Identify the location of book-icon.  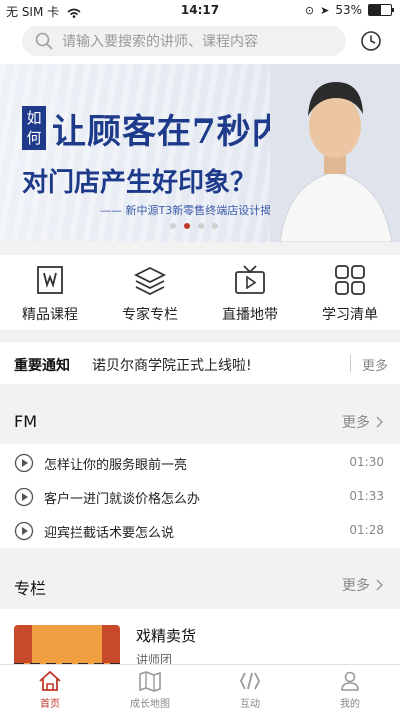
(50, 280).